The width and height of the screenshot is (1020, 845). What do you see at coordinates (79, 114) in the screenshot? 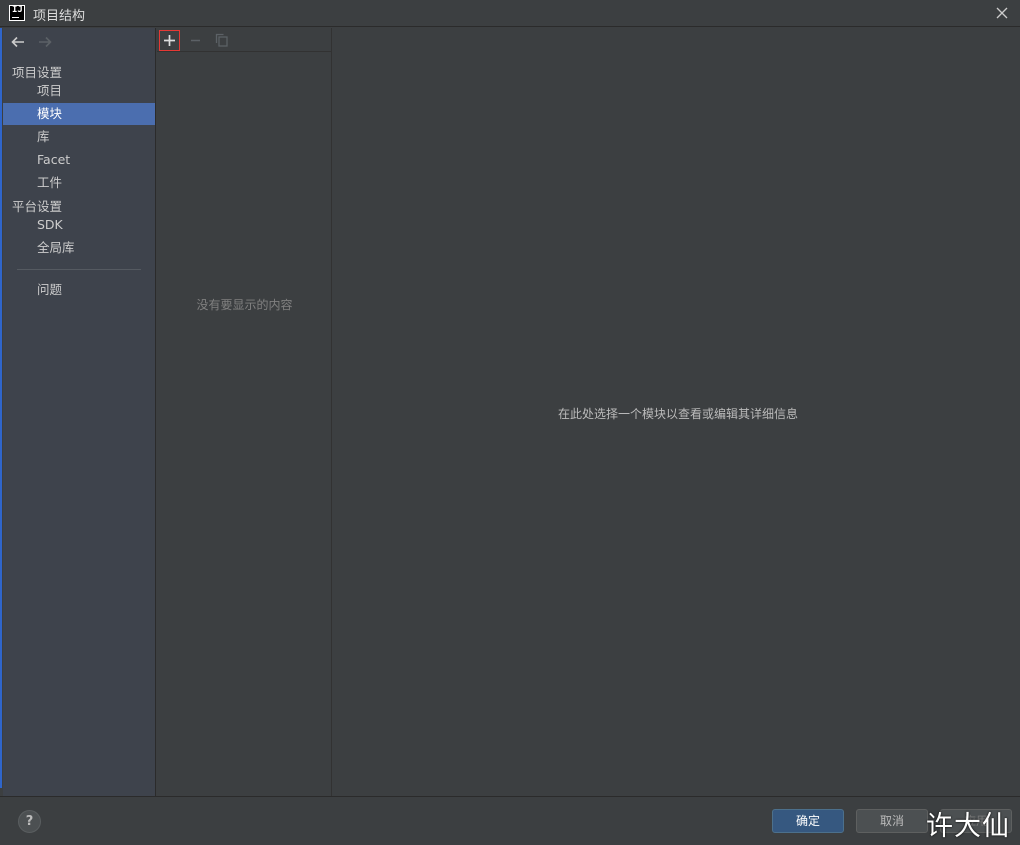
I see `sidebar-item-modules: 模块` at bounding box center [79, 114].